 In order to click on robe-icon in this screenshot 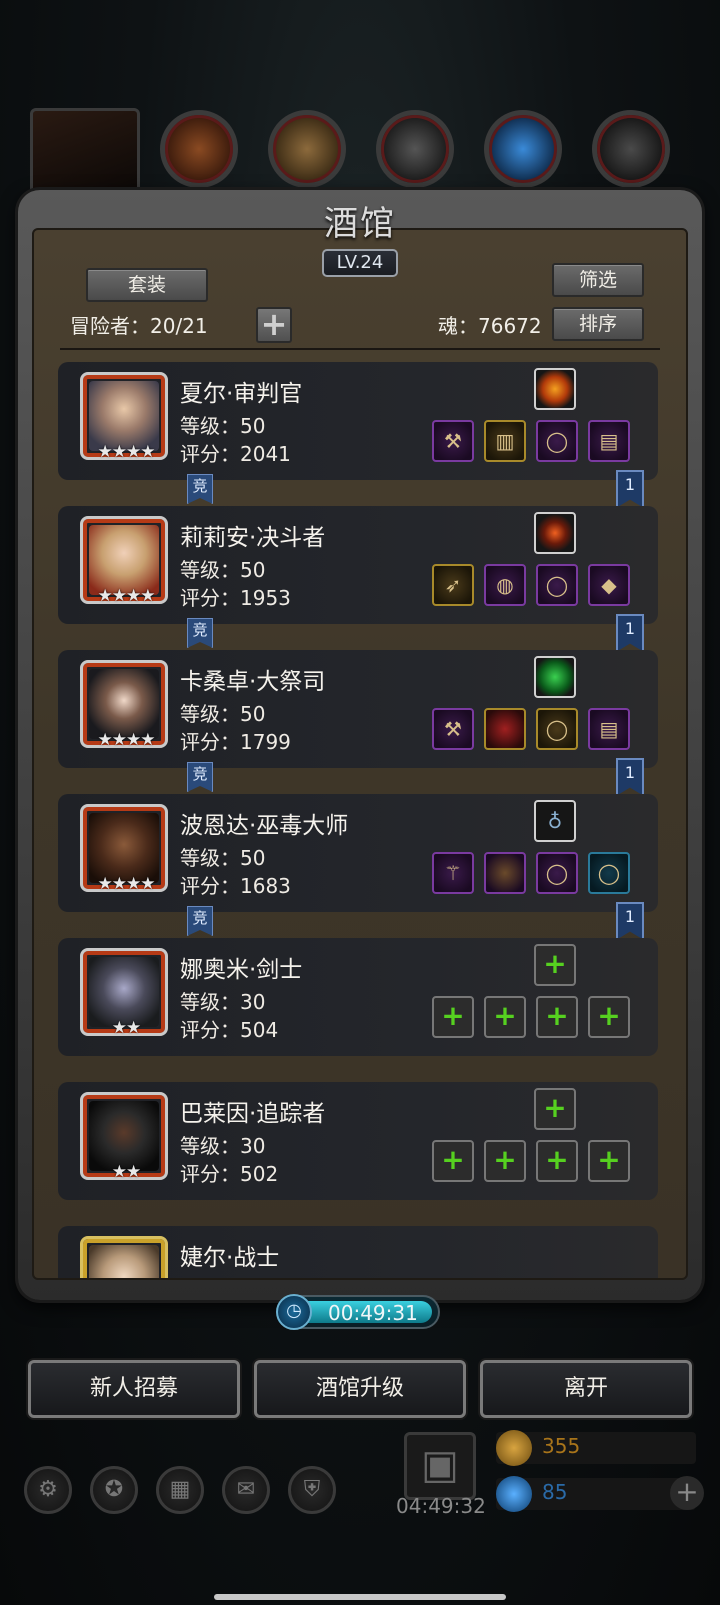, I will do `click(505, 729)`.